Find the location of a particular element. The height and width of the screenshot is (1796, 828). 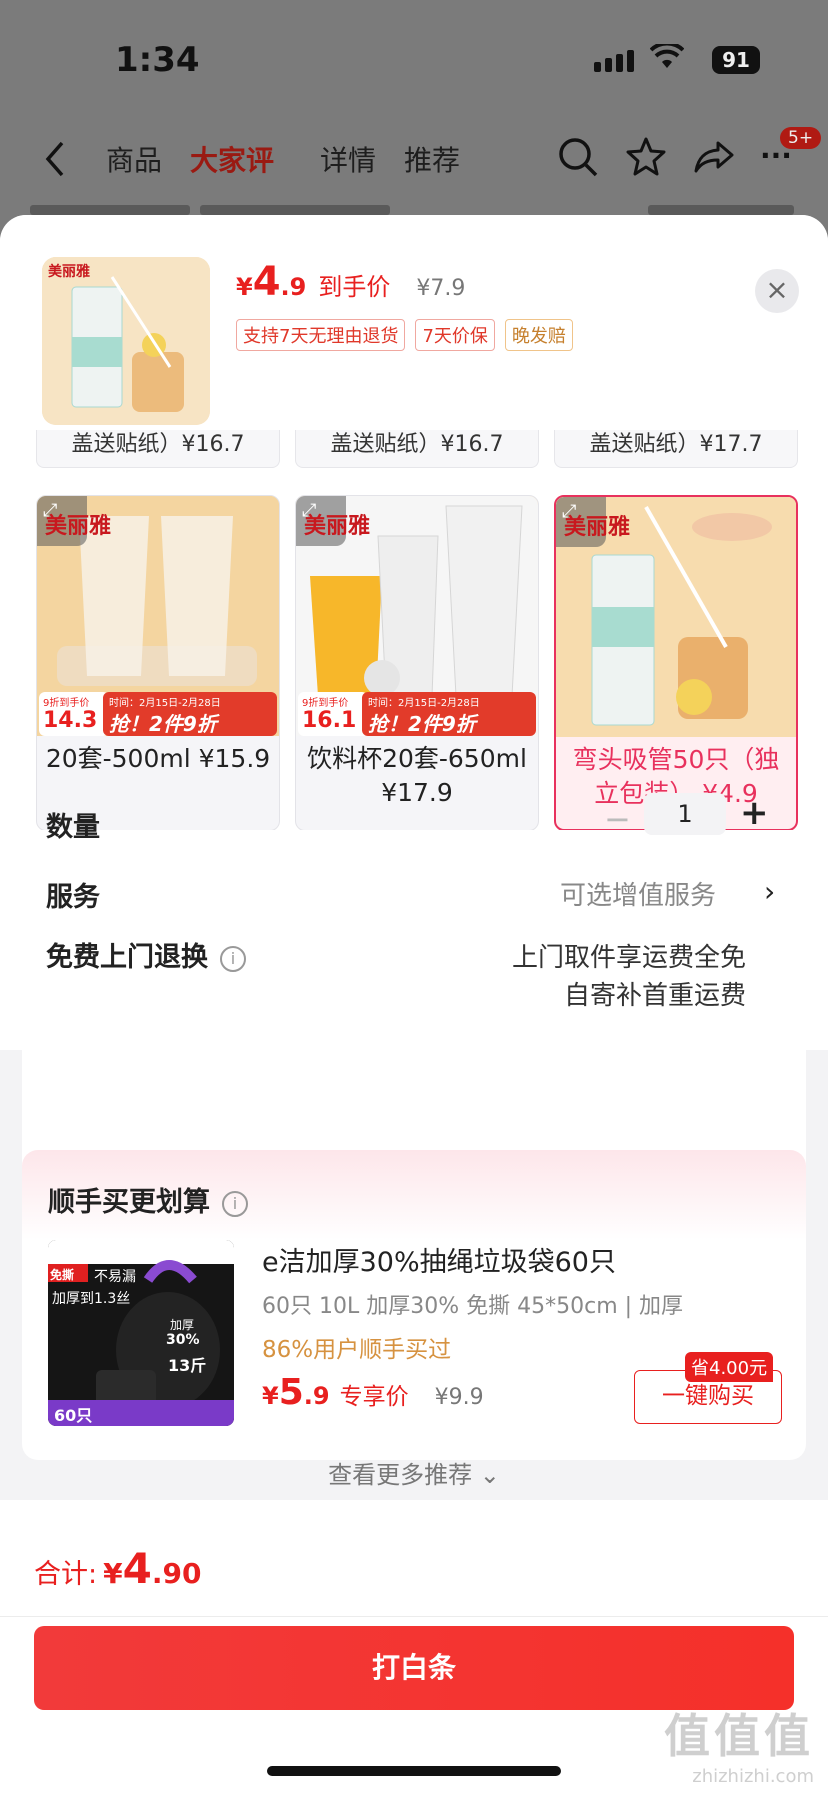

close-button: × is located at coordinates (777, 291).